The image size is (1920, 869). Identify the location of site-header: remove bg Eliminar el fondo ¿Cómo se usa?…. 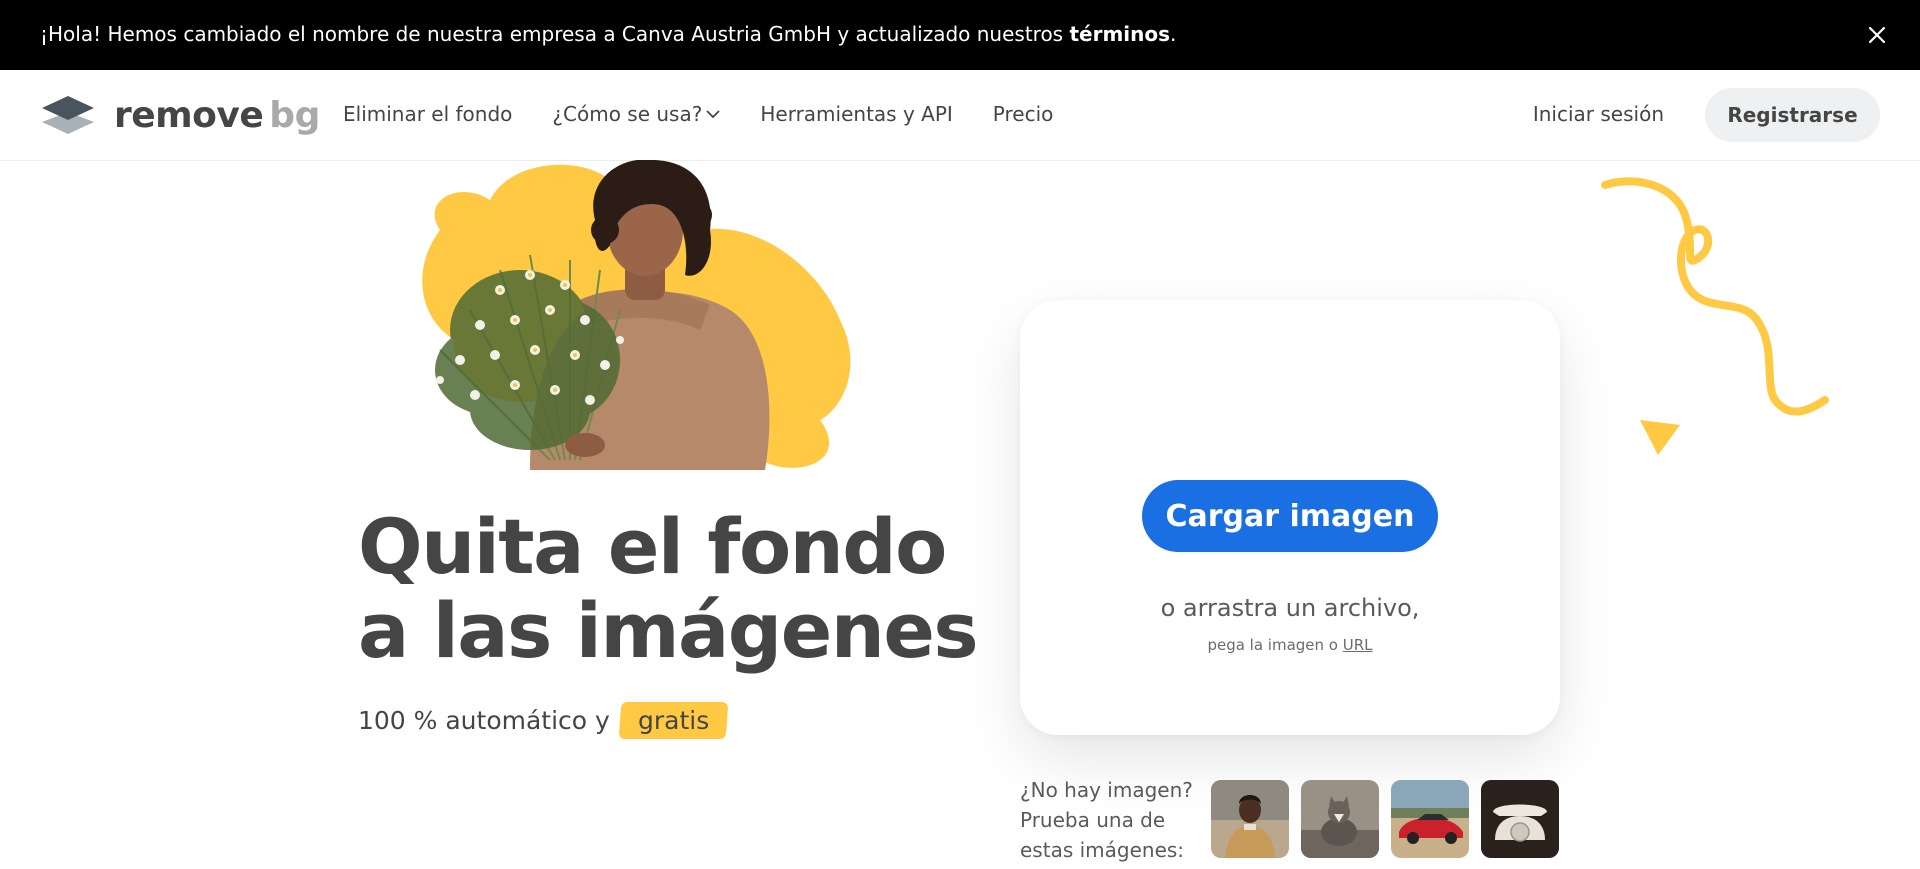
(960, 115).